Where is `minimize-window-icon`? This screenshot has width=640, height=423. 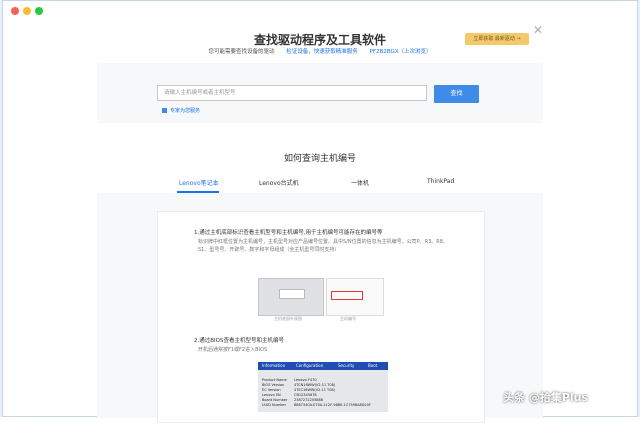
minimize-window-icon is located at coordinates (27, 11).